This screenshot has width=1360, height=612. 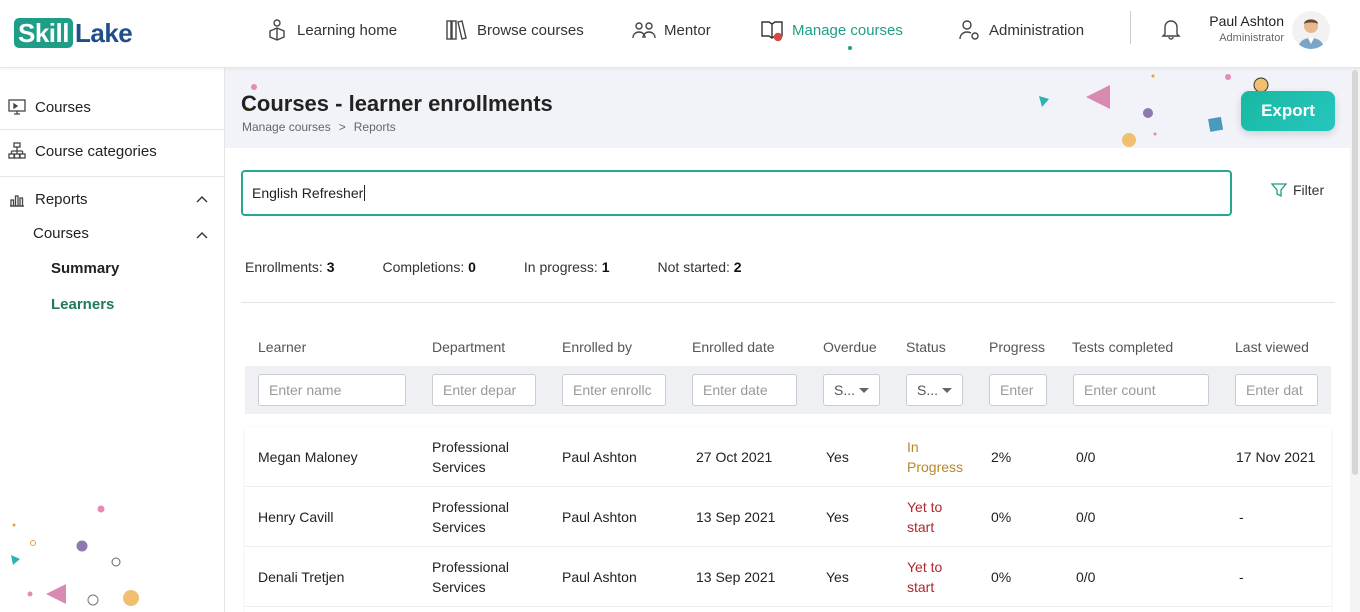 What do you see at coordinates (734, 457) in the screenshot?
I see `cell-enrolled-date: 27 Oct 2021` at bounding box center [734, 457].